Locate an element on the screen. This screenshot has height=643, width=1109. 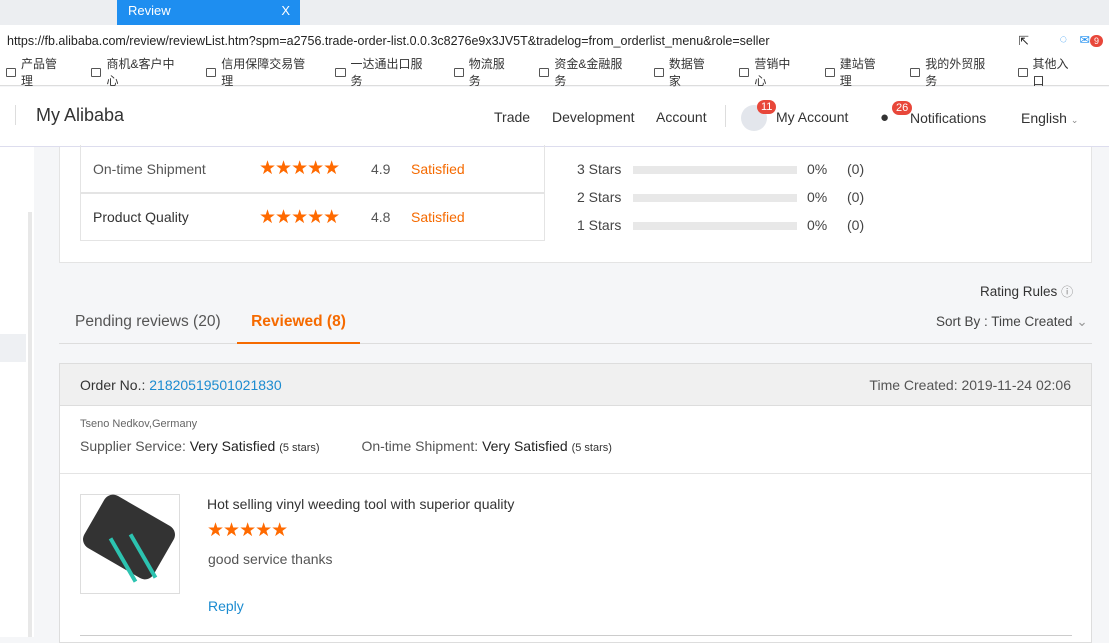
rating-label: Product Quality is located at coordinates (141, 217).